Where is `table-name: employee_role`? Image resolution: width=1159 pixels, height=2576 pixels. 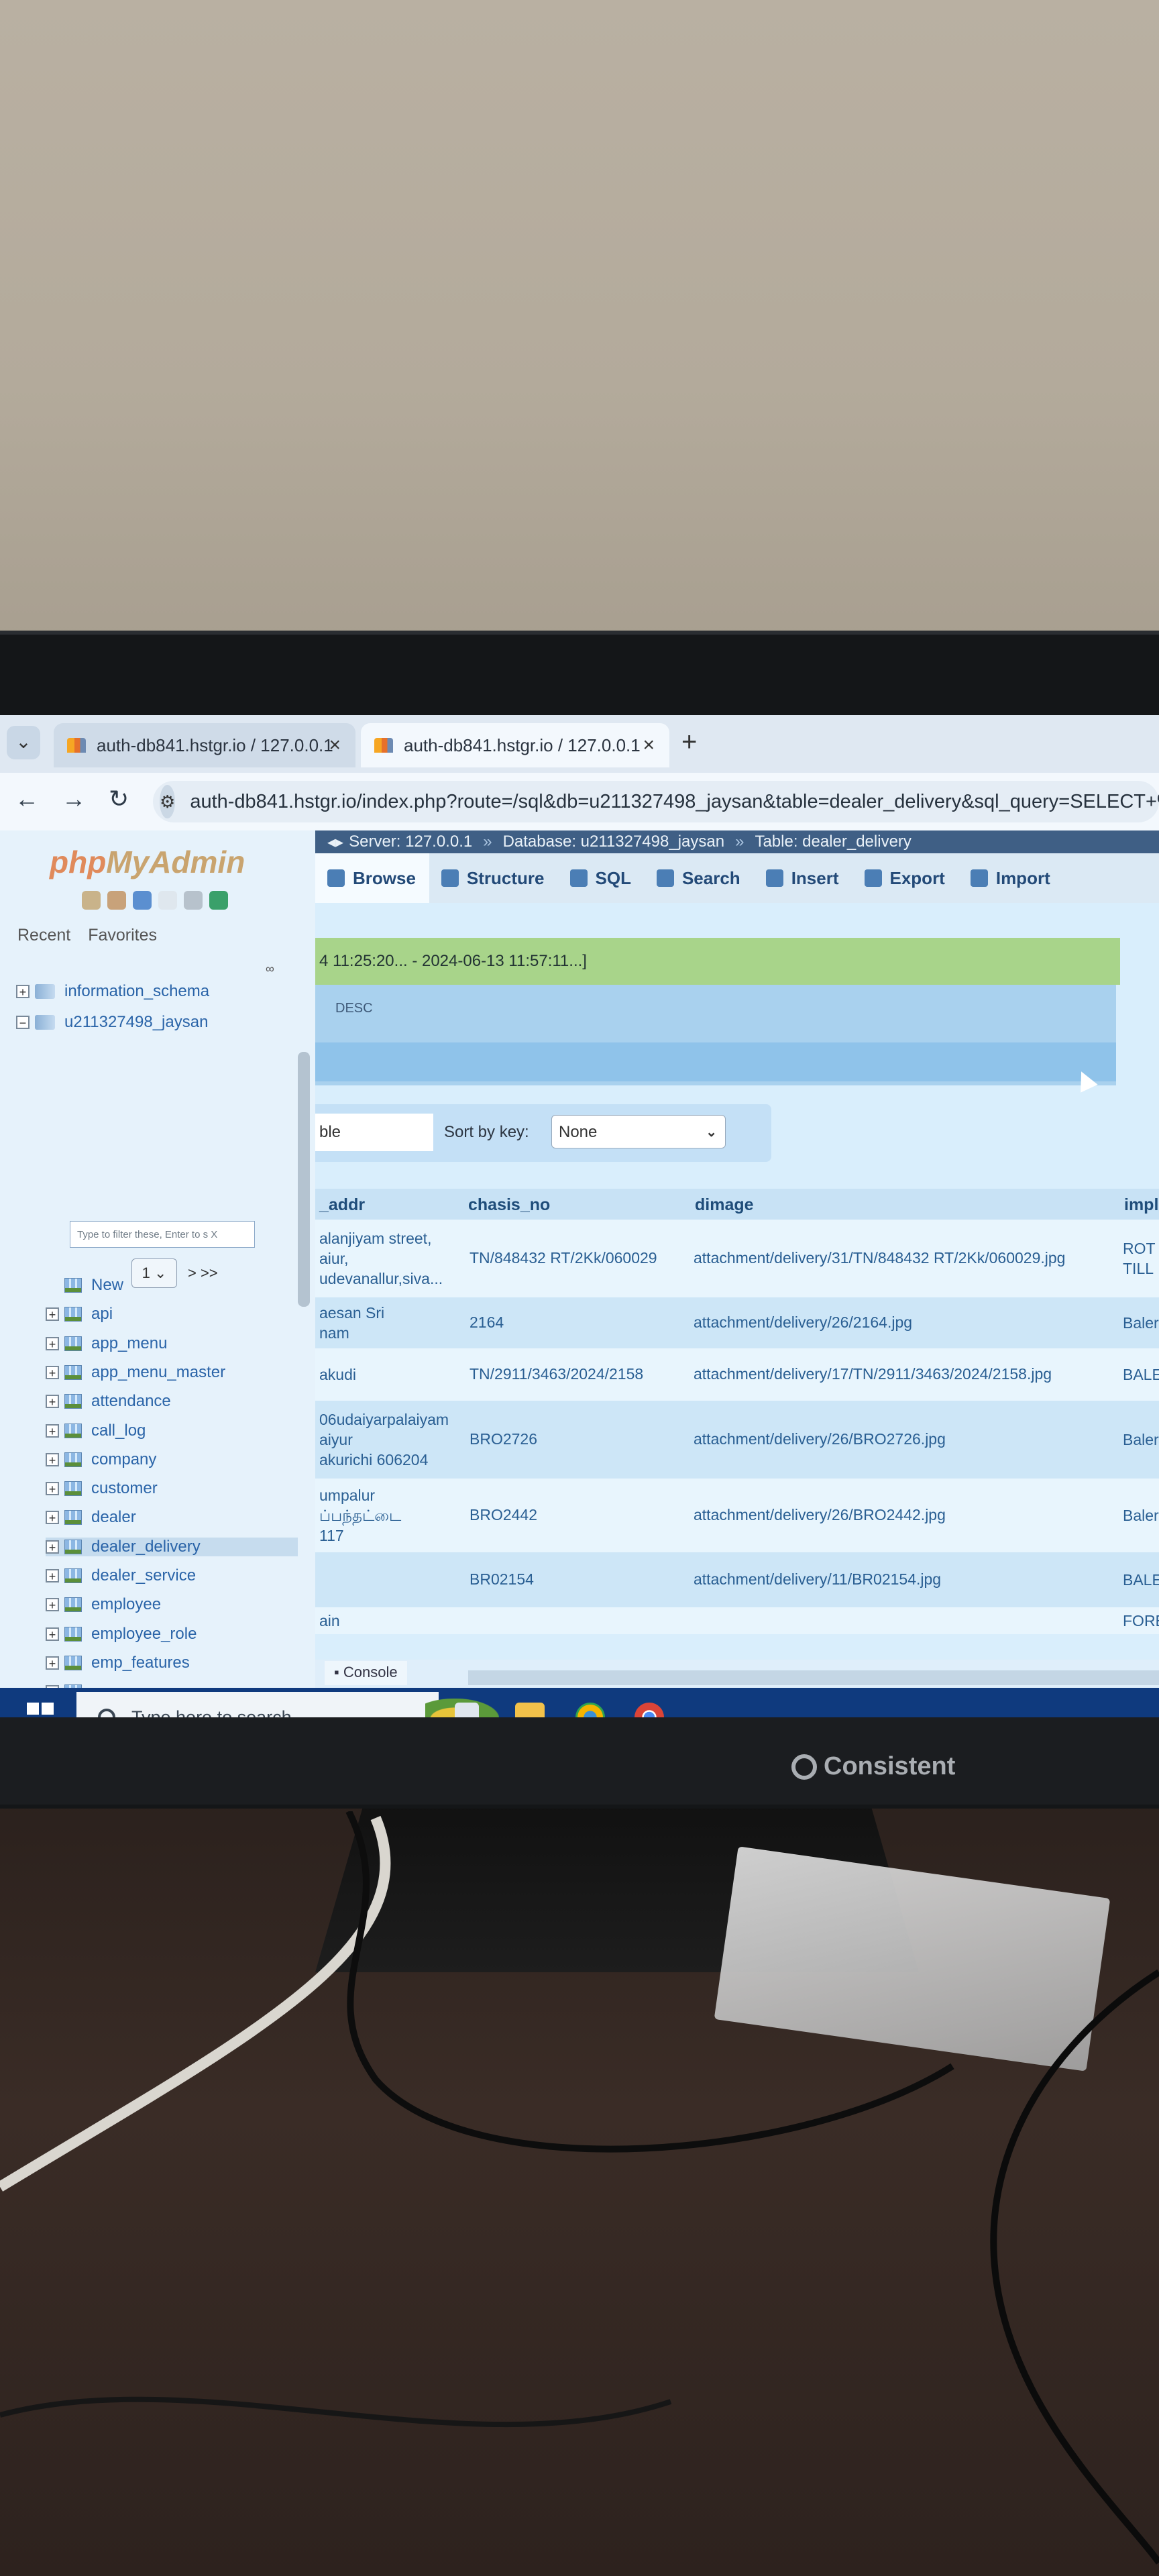 table-name: employee_role is located at coordinates (144, 1634).